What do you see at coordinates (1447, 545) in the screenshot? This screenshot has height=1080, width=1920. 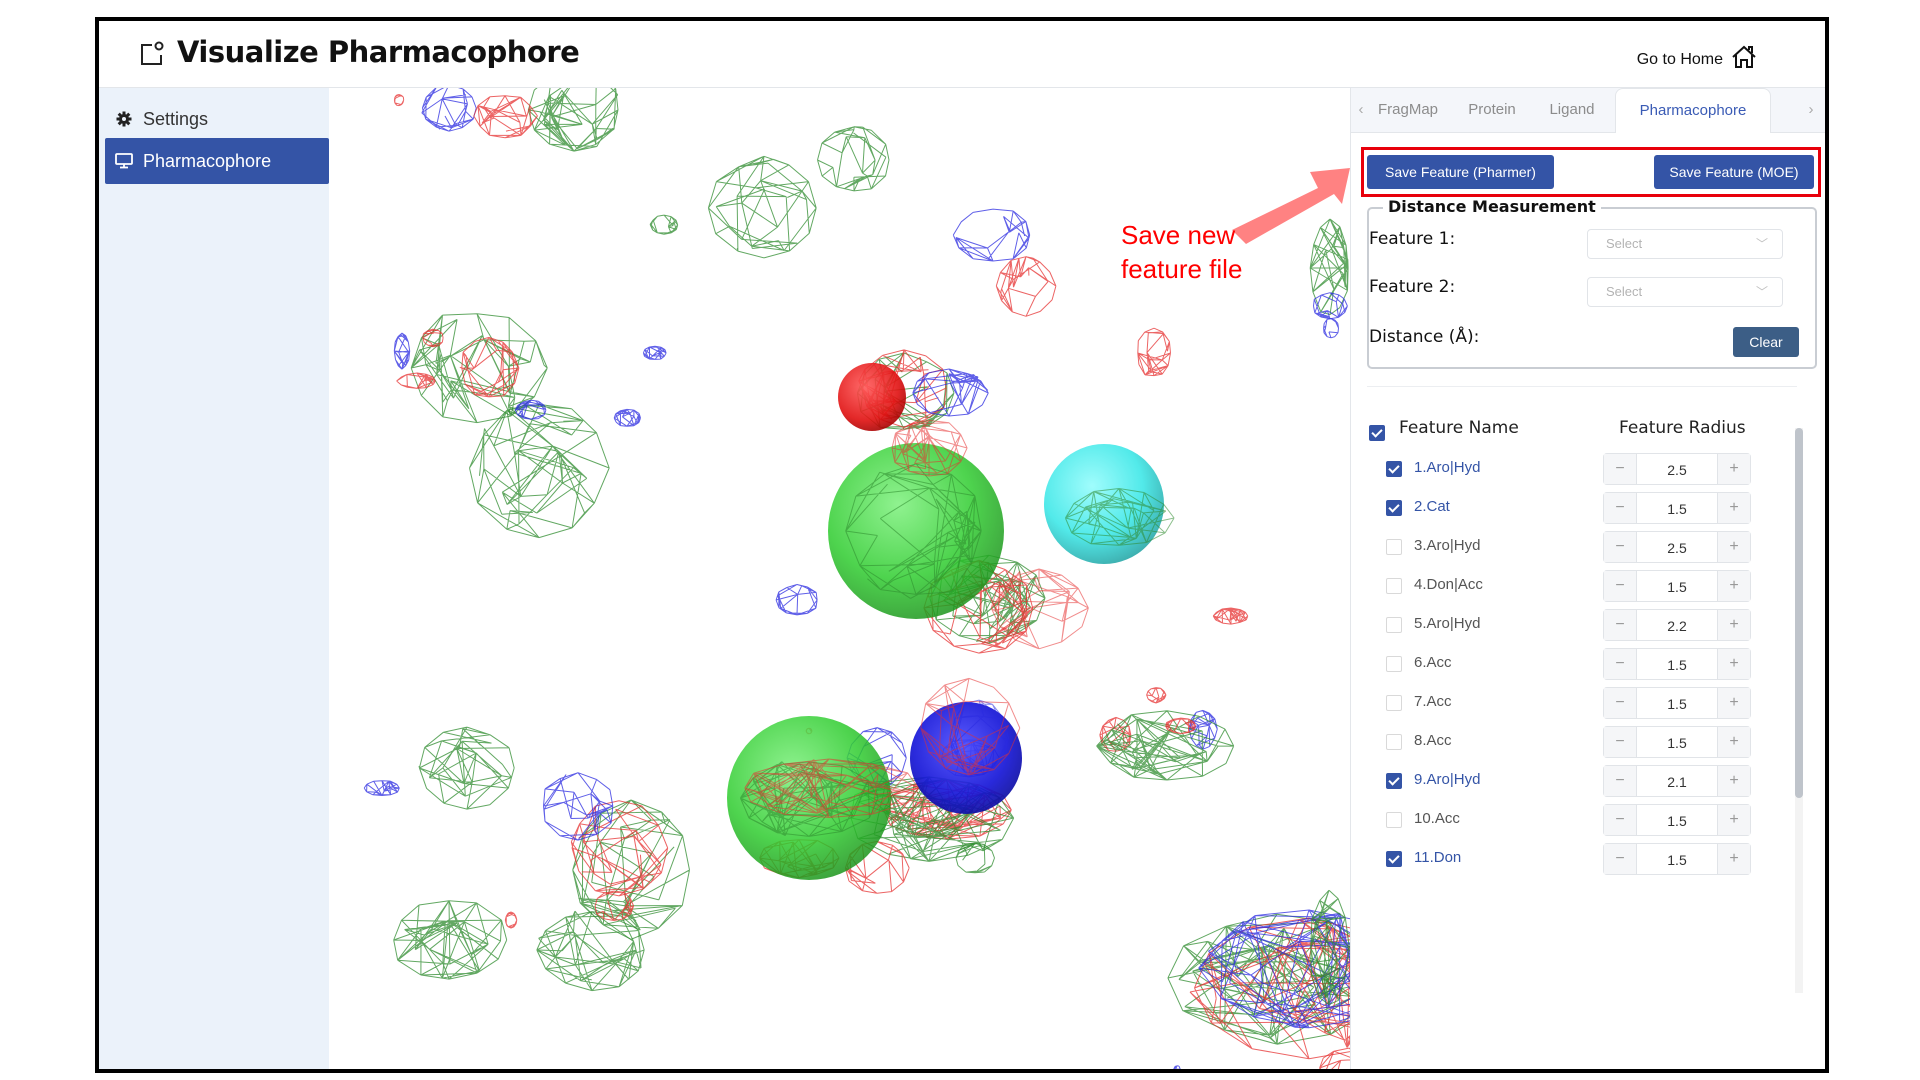 I see `feature-name: 3.Aro|Hyd` at bounding box center [1447, 545].